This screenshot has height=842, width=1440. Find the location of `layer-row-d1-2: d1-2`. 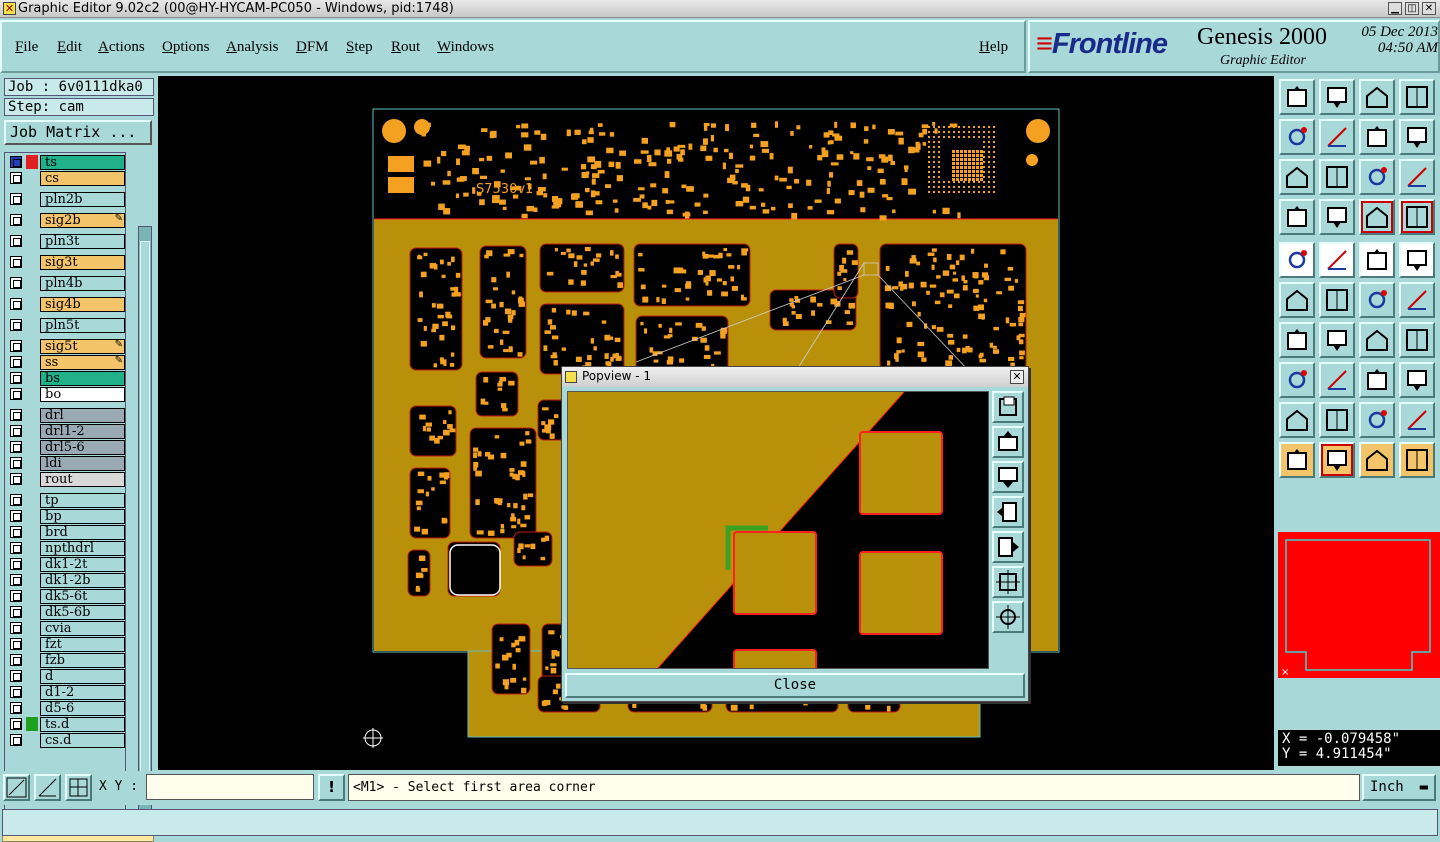

layer-row-d1-2: d1-2 is located at coordinates (66, 692).